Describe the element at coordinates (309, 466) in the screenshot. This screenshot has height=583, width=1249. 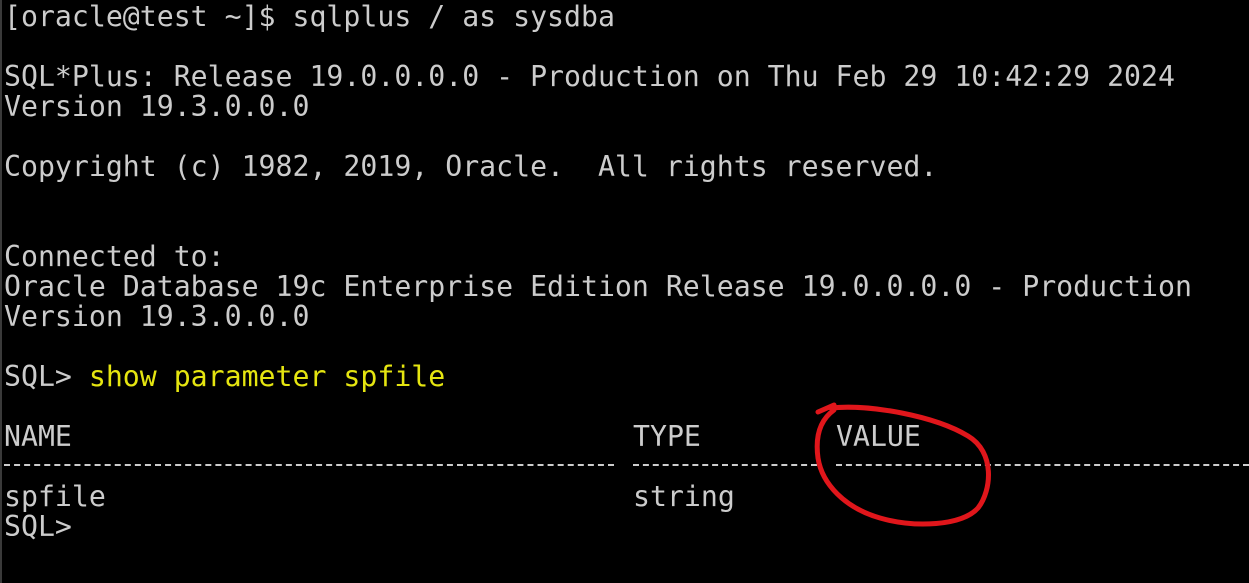
I see `column-separator-name` at that location.